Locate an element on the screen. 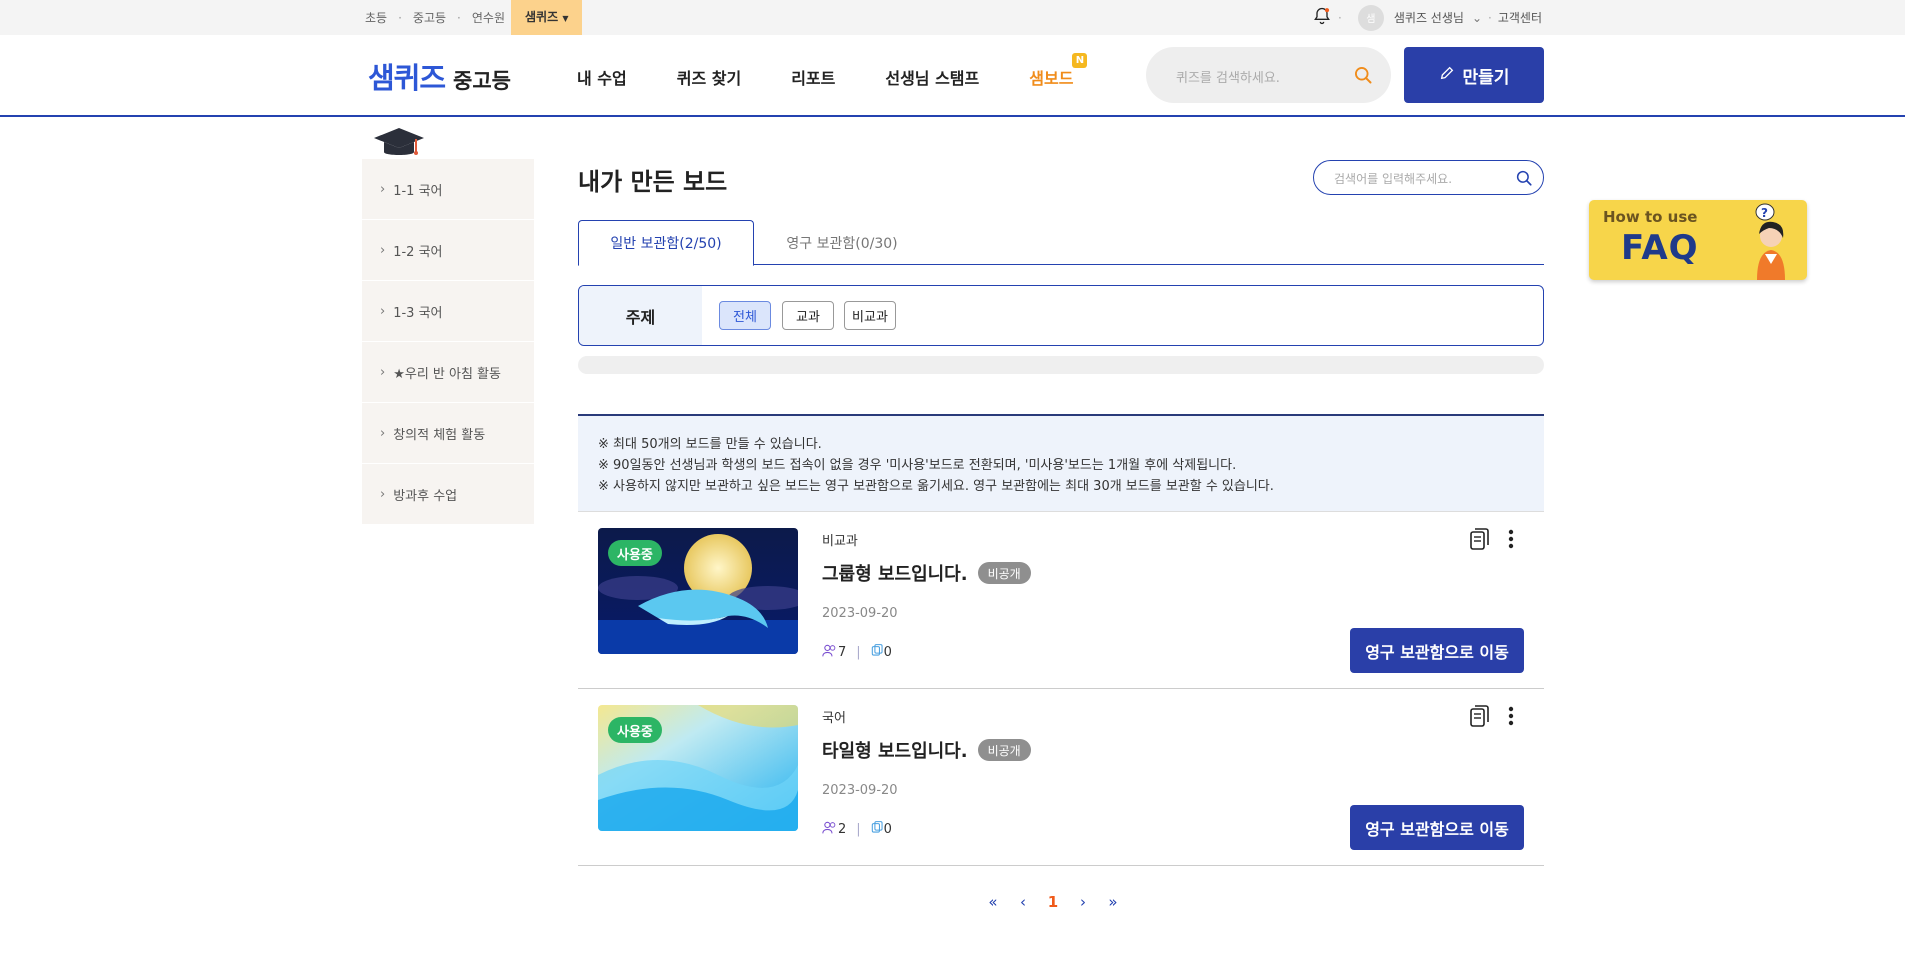 This screenshot has height=953, width=1905. pagination: « ‹ 1 › » is located at coordinates (1053, 902).